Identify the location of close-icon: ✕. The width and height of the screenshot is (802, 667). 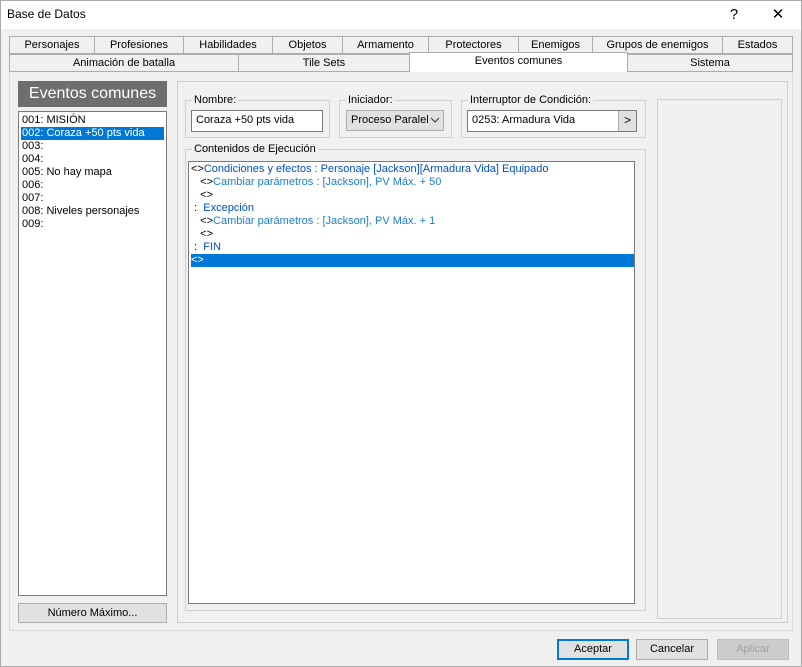
(778, 15).